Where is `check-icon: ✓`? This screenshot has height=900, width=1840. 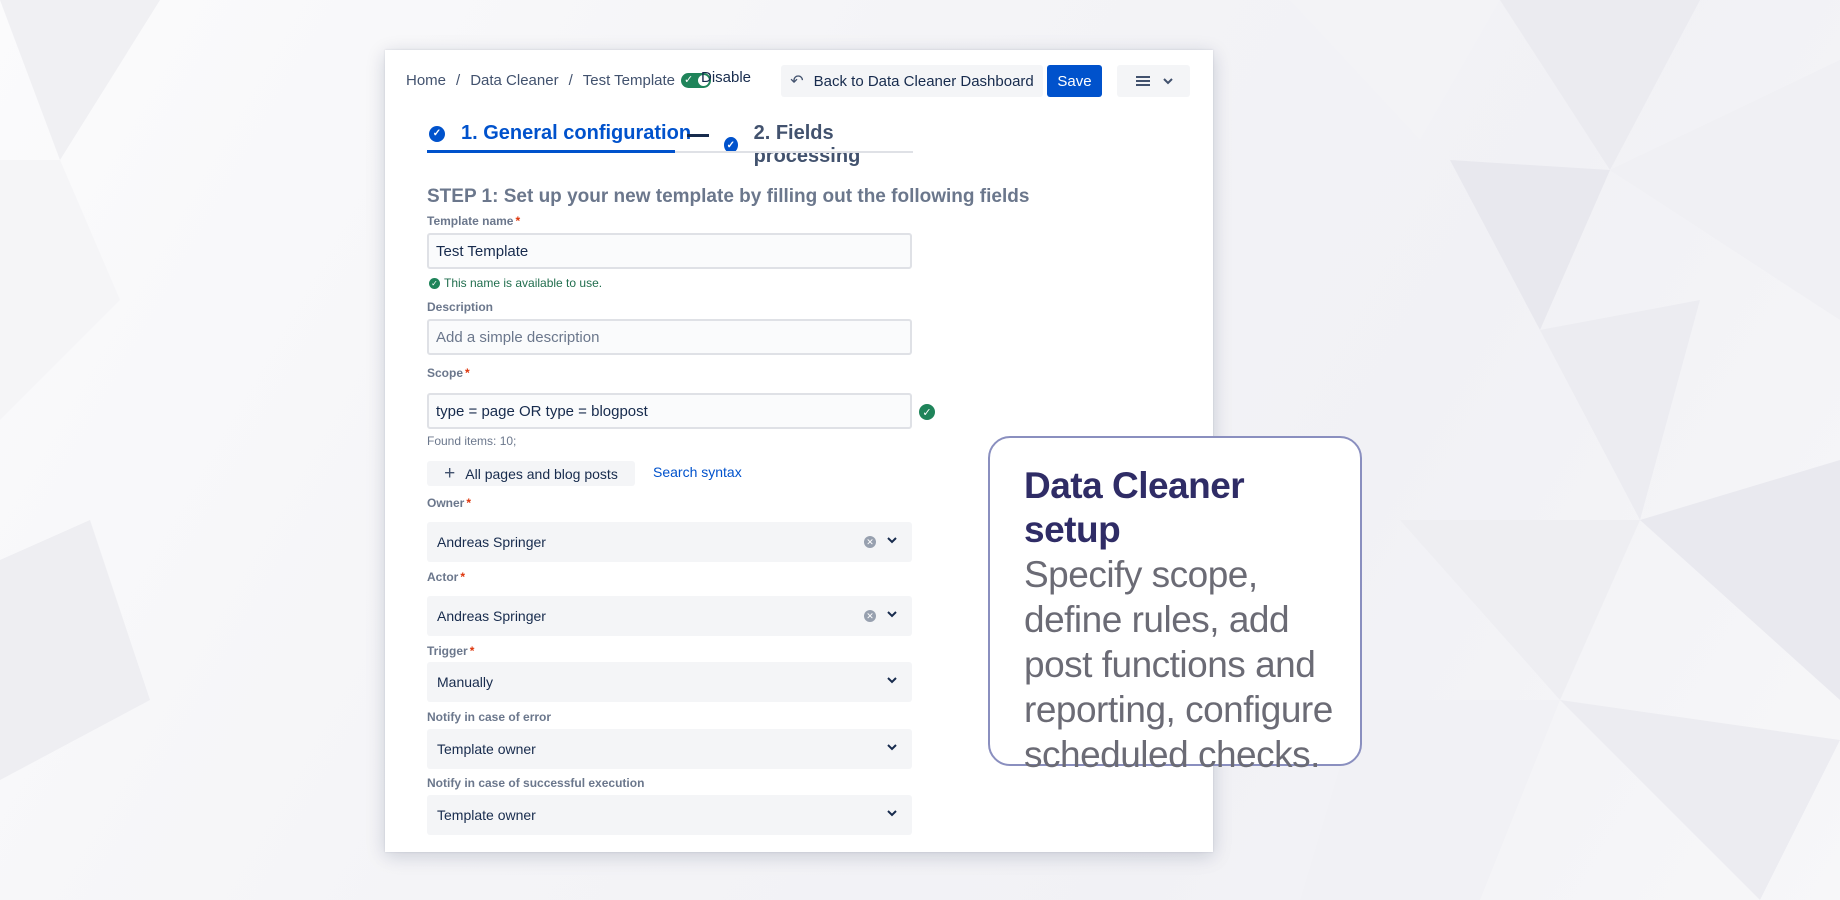
check-icon: ✓ is located at coordinates (689, 80).